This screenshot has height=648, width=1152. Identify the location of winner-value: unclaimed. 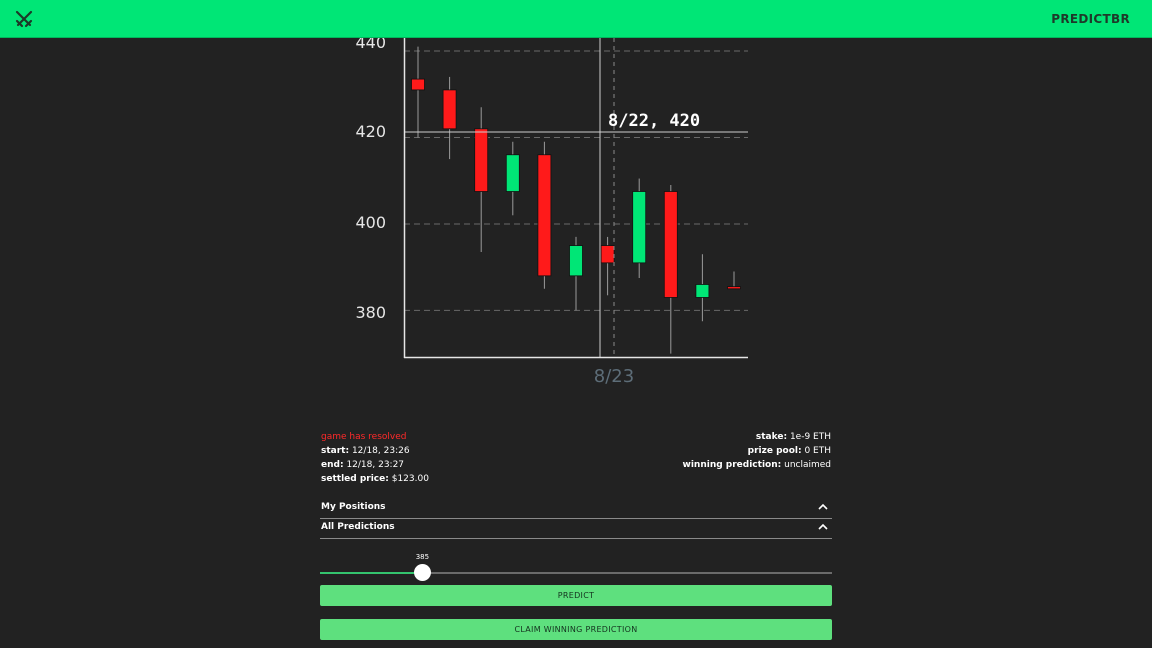
(807, 465).